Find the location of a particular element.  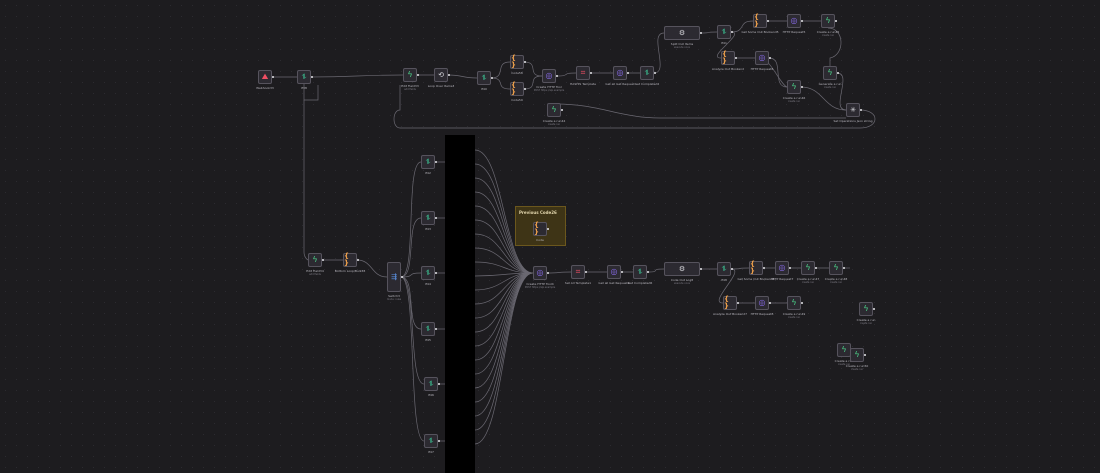

workflow-node: ⟲ is located at coordinates (441, 75).